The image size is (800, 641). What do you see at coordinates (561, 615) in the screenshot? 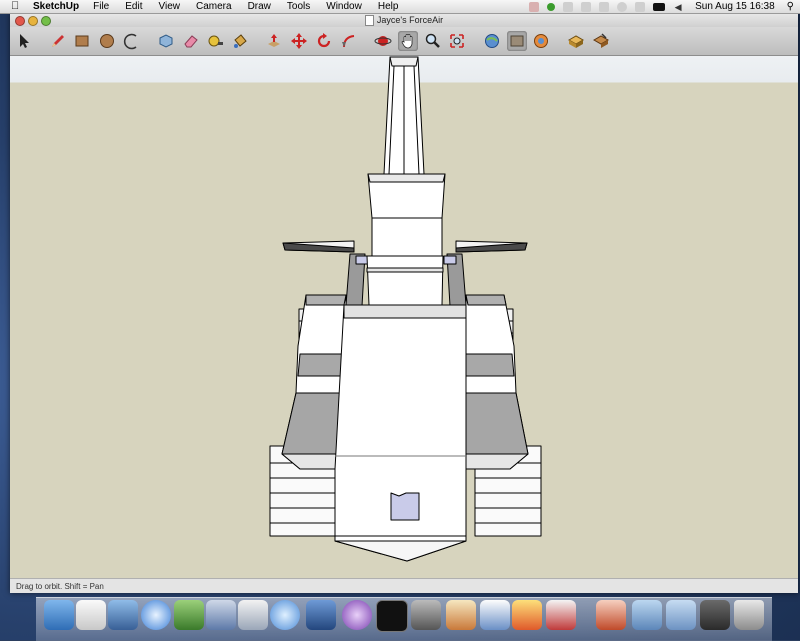
I see `trash-area-icons` at bounding box center [561, 615].